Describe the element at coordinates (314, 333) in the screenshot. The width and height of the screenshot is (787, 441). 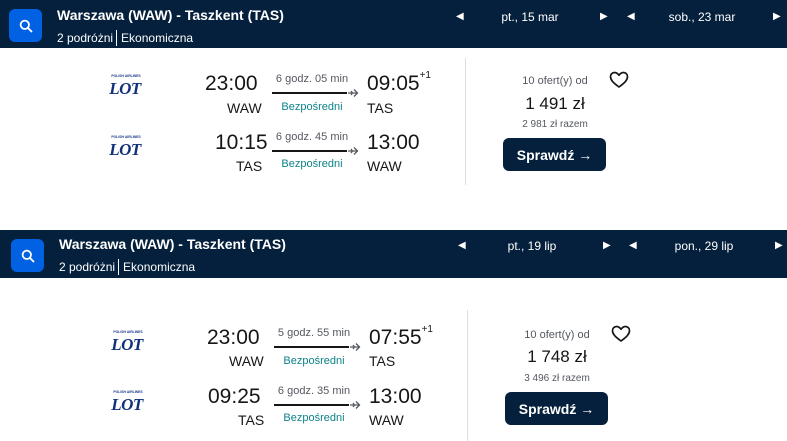
I see `outbound-duration: 5 godz. 55 min` at that location.